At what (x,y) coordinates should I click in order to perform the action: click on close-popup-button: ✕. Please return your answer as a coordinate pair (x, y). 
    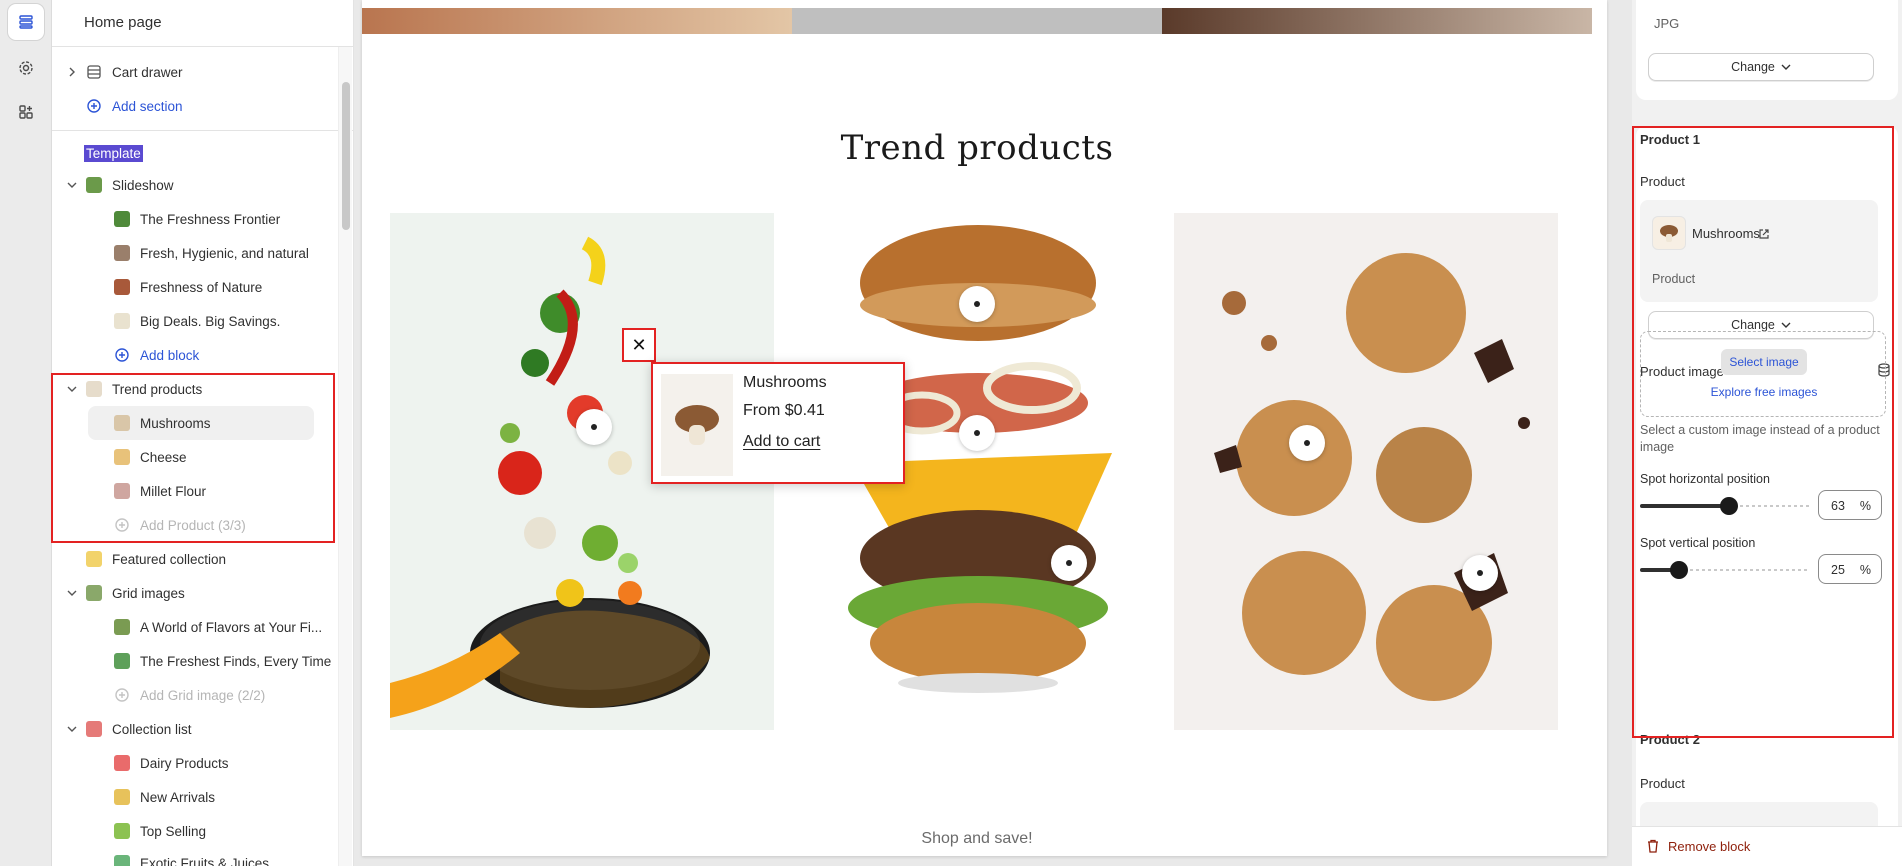
    Looking at the image, I should click on (639, 345).